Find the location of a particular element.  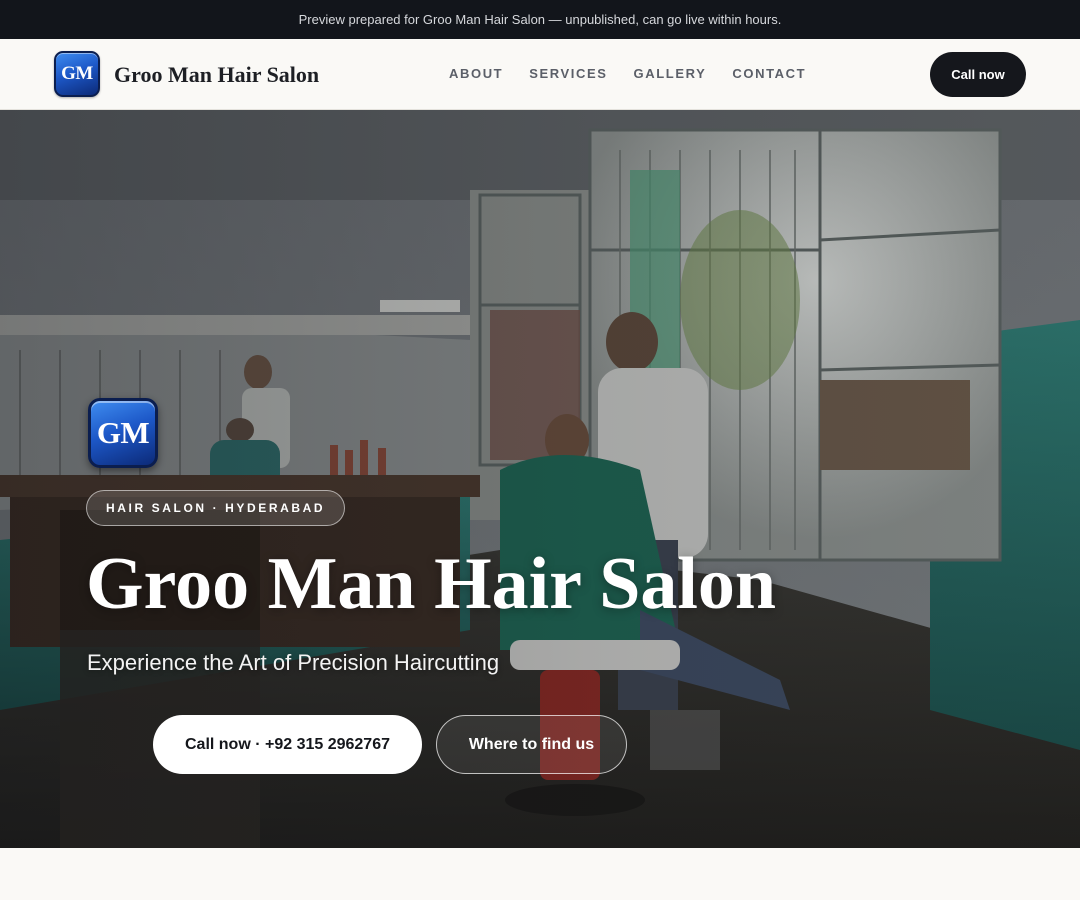

header-call-button: Call now is located at coordinates (978, 74).